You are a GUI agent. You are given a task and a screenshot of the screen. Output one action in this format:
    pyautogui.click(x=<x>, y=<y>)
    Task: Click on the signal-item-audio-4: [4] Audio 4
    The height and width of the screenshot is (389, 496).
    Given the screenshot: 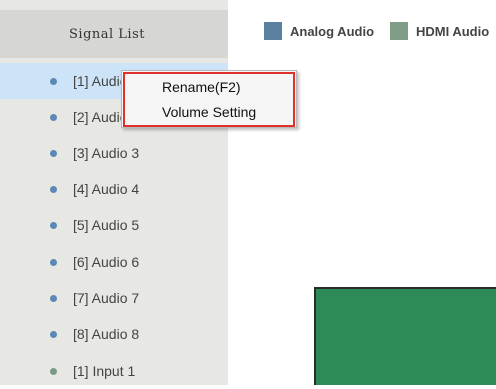 What is the action you would take?
    pyautogui.click(x=114, y=189)
    